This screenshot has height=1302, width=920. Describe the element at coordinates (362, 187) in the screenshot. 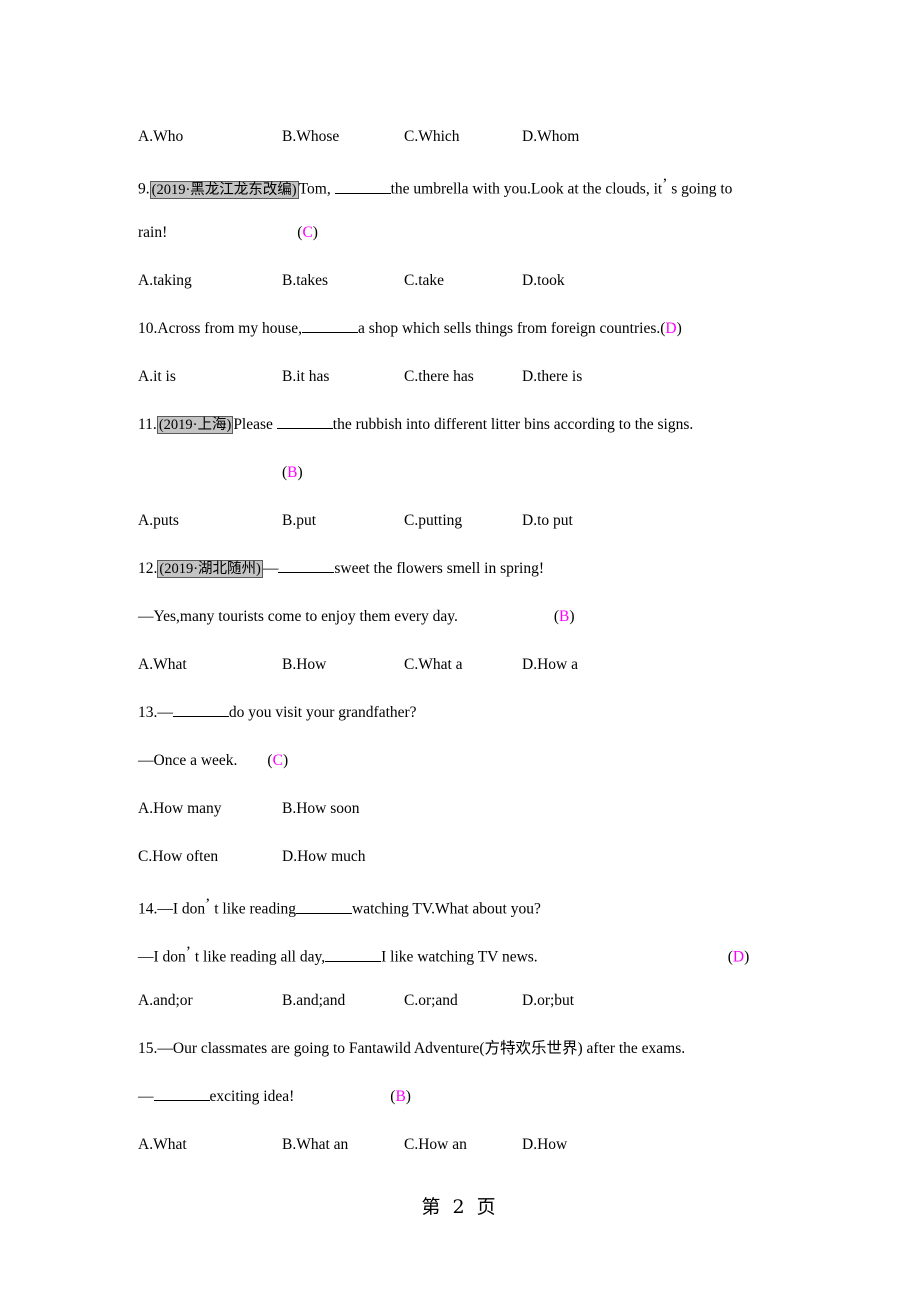

I see `q9-blank` at that location.